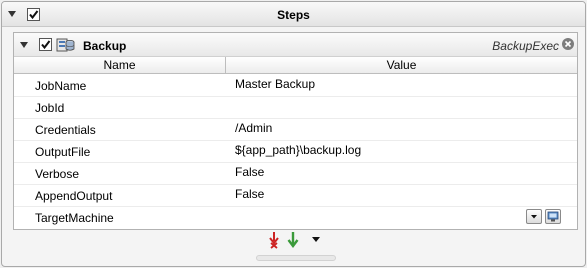 This screenshot has height=268, width=587. I want to click on column-header-value: Value, so click(401, 65).